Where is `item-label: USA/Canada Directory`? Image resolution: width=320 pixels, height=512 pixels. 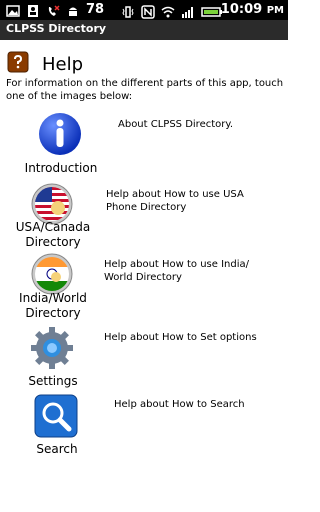
item-label: USA/Canada Directory is located at coordinates (53, 235).